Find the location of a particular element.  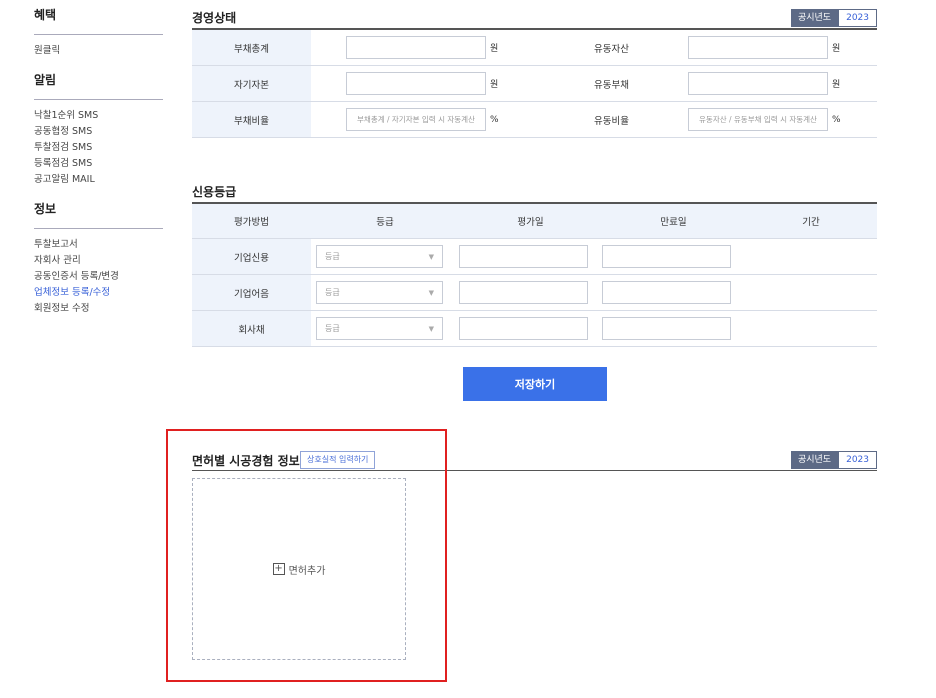

management-header: 경영상태 공시년도 2023 is located at coordinates (534, 15).